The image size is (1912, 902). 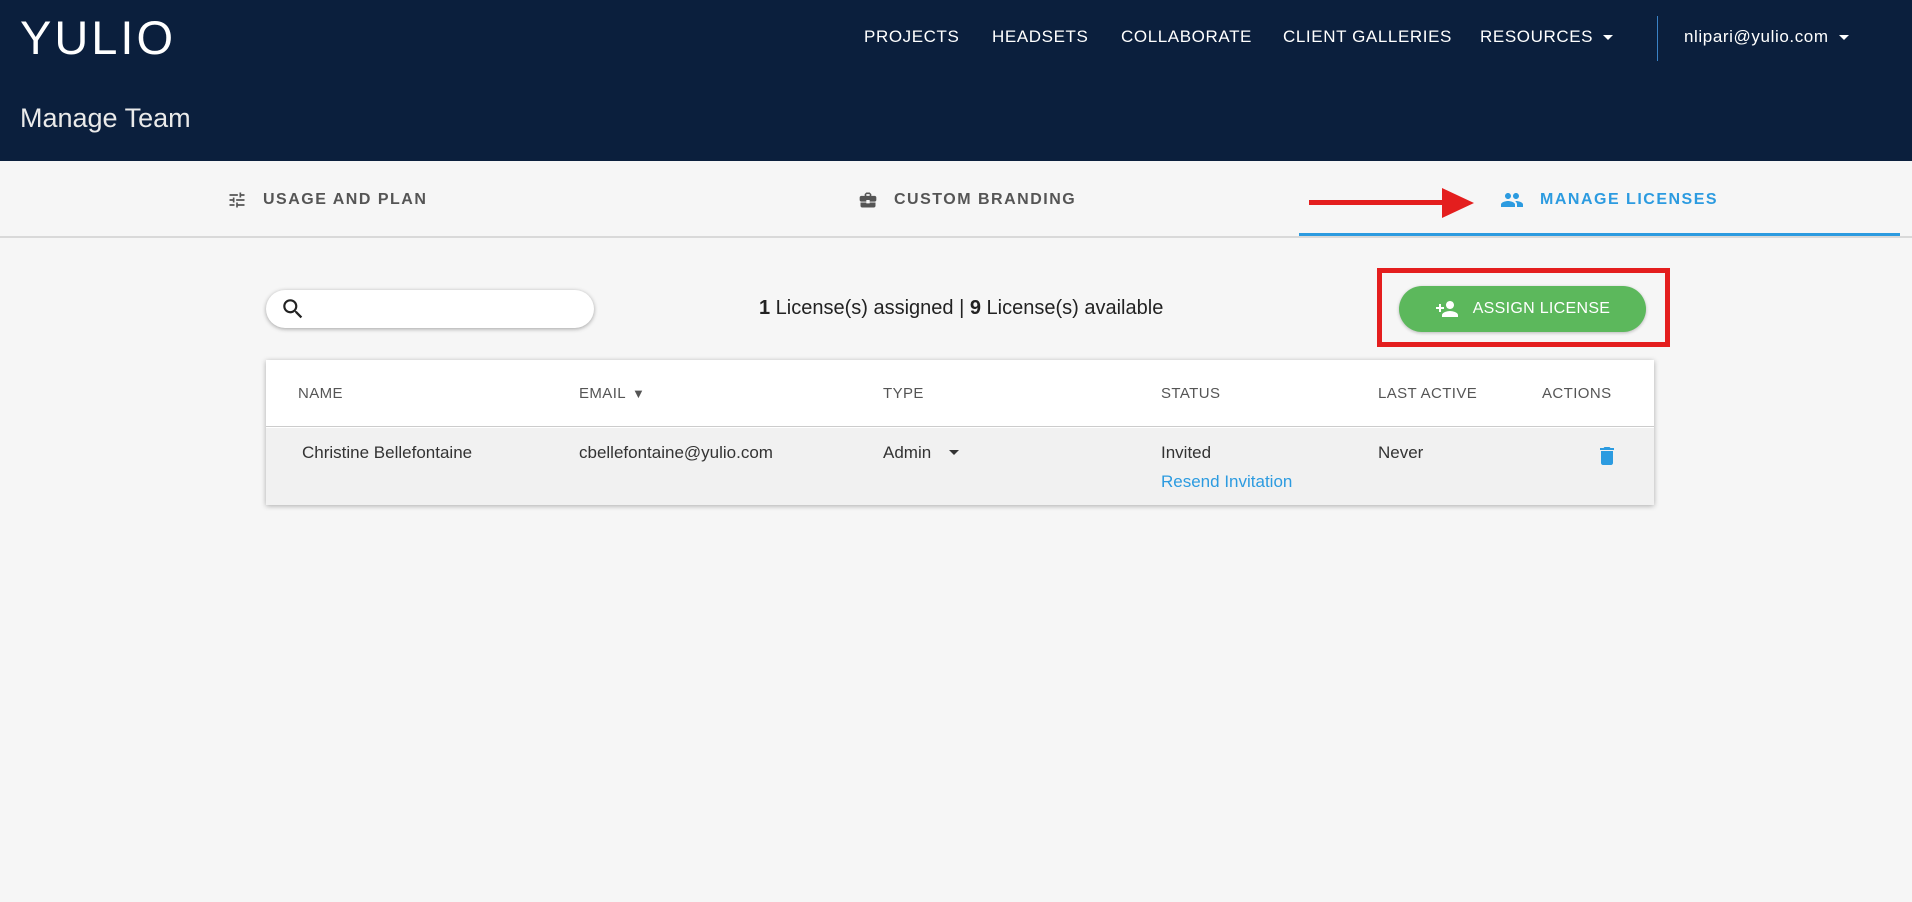 I want to click on column-header-email-label: EMAIL, so click(x=603, y=393).